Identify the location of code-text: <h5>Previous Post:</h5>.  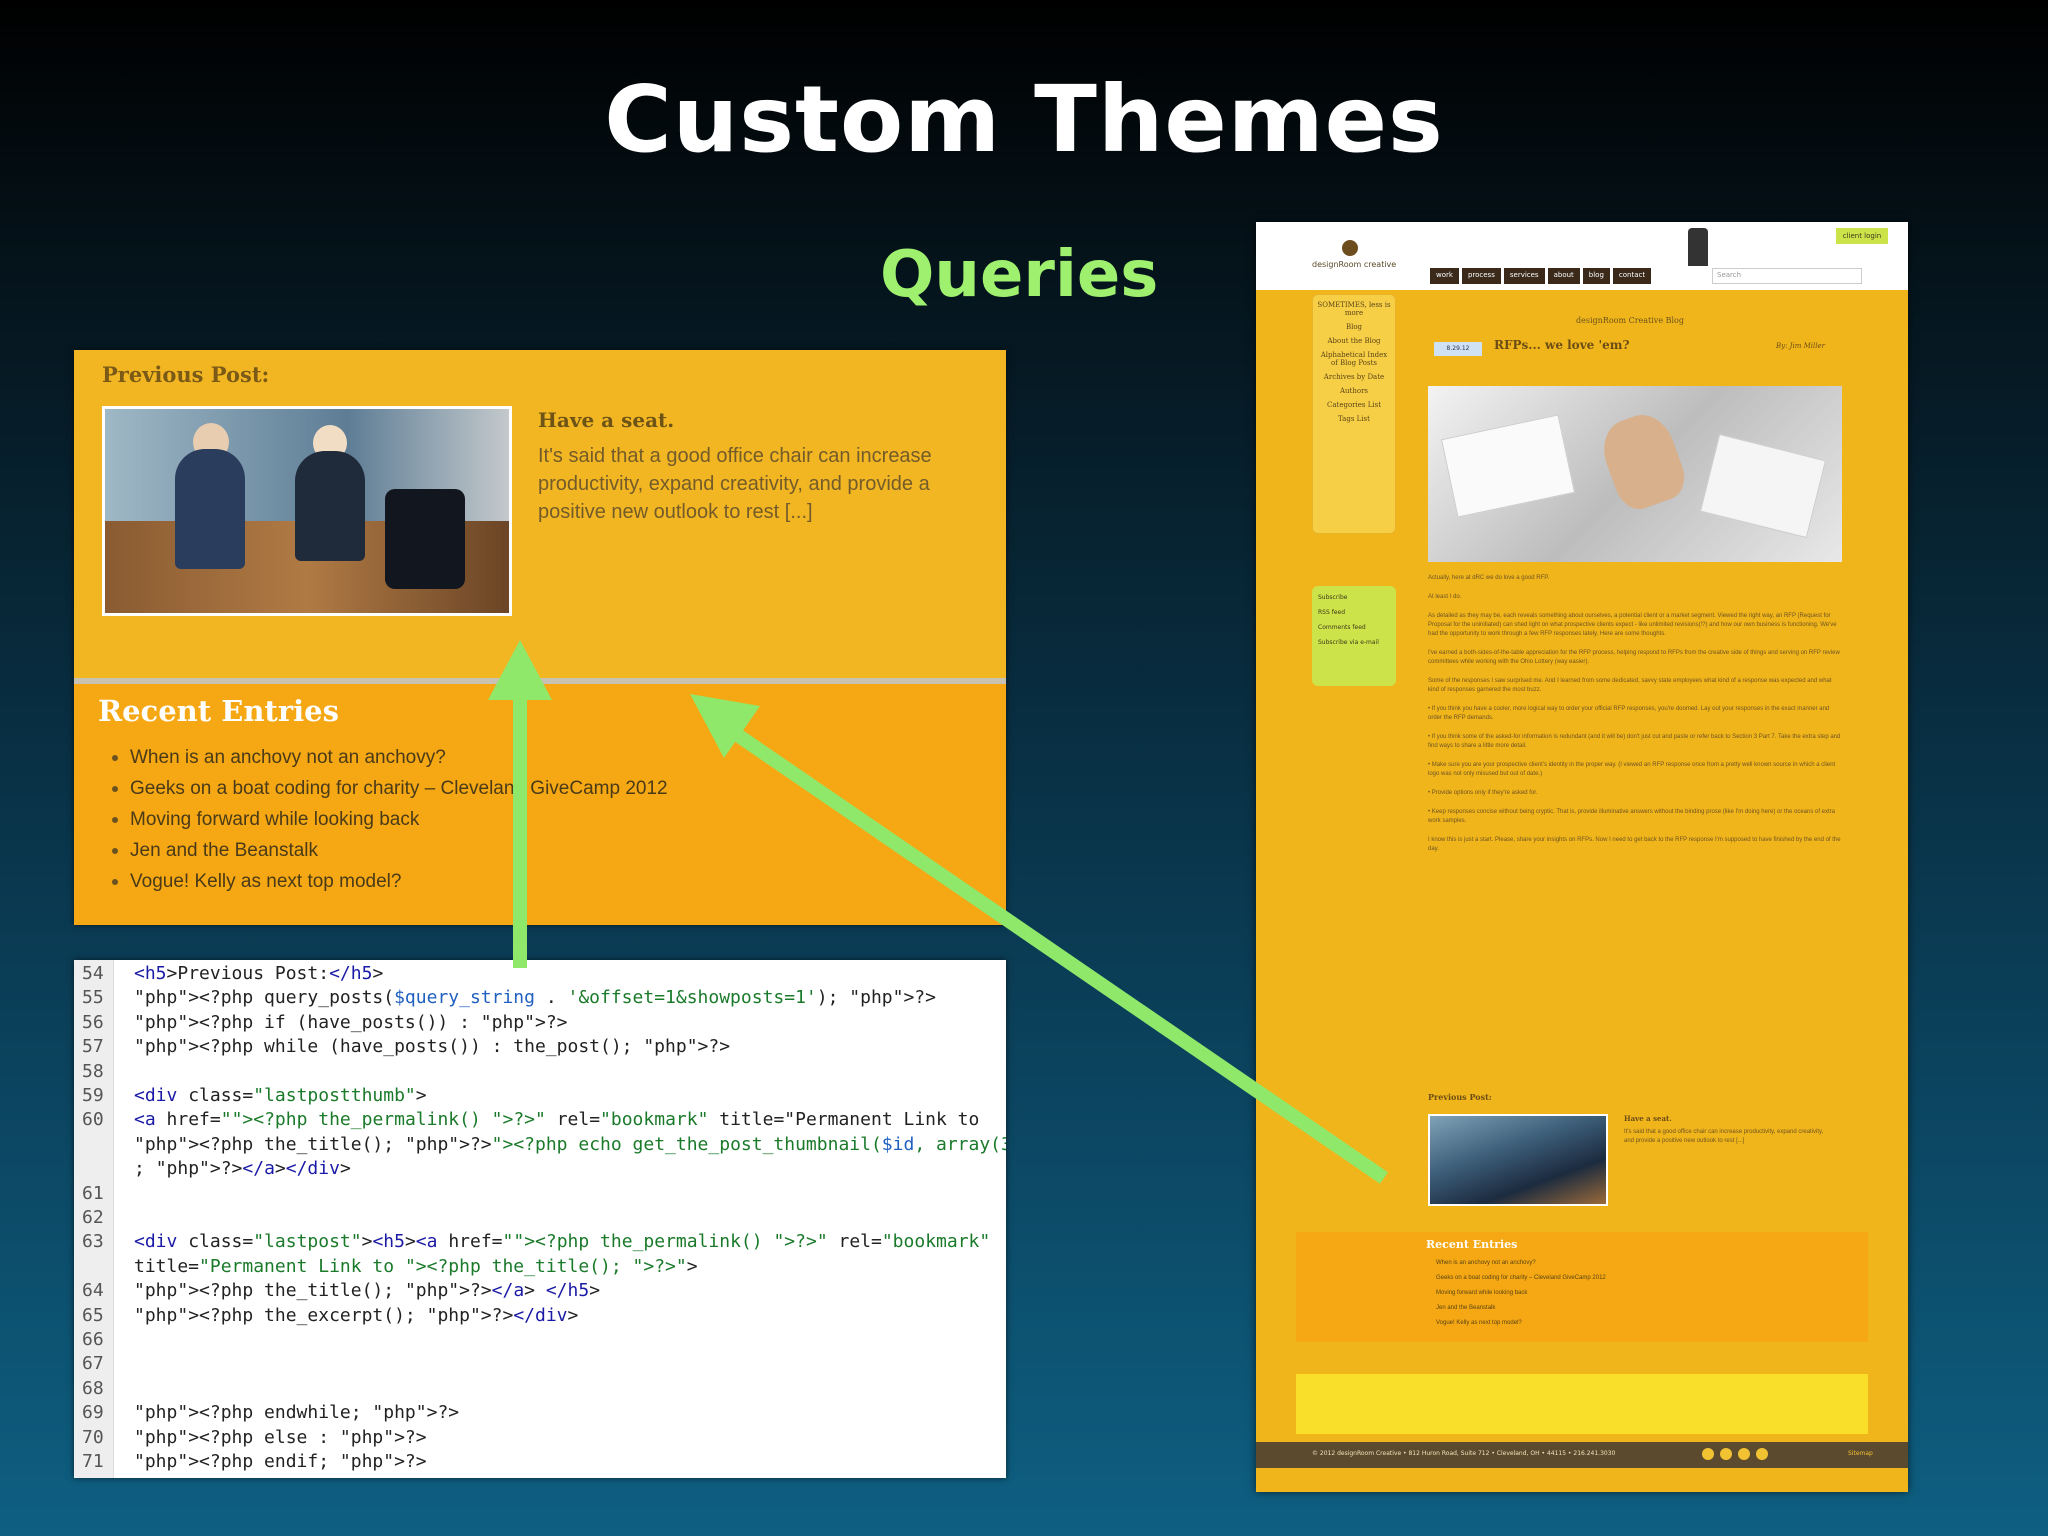
(259, 973).